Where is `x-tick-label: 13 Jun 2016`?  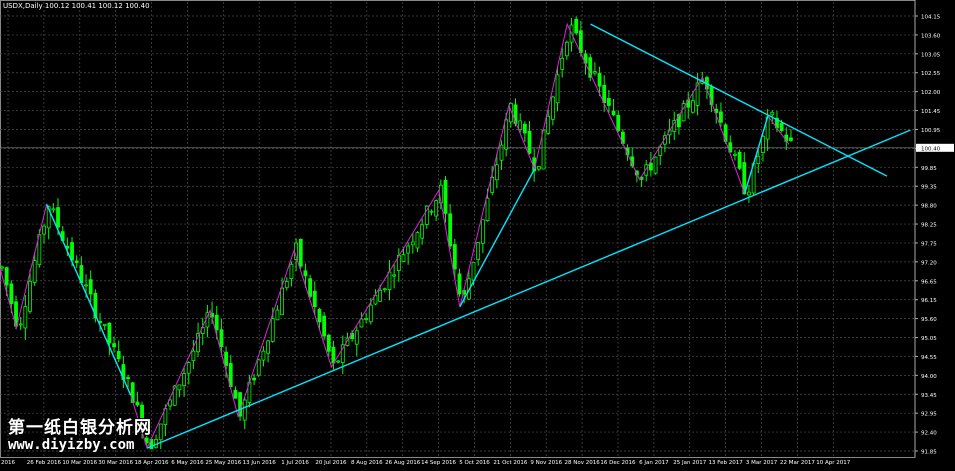 x-tick-label: 13 Jun 2016 is located at coordinates (260, 463).